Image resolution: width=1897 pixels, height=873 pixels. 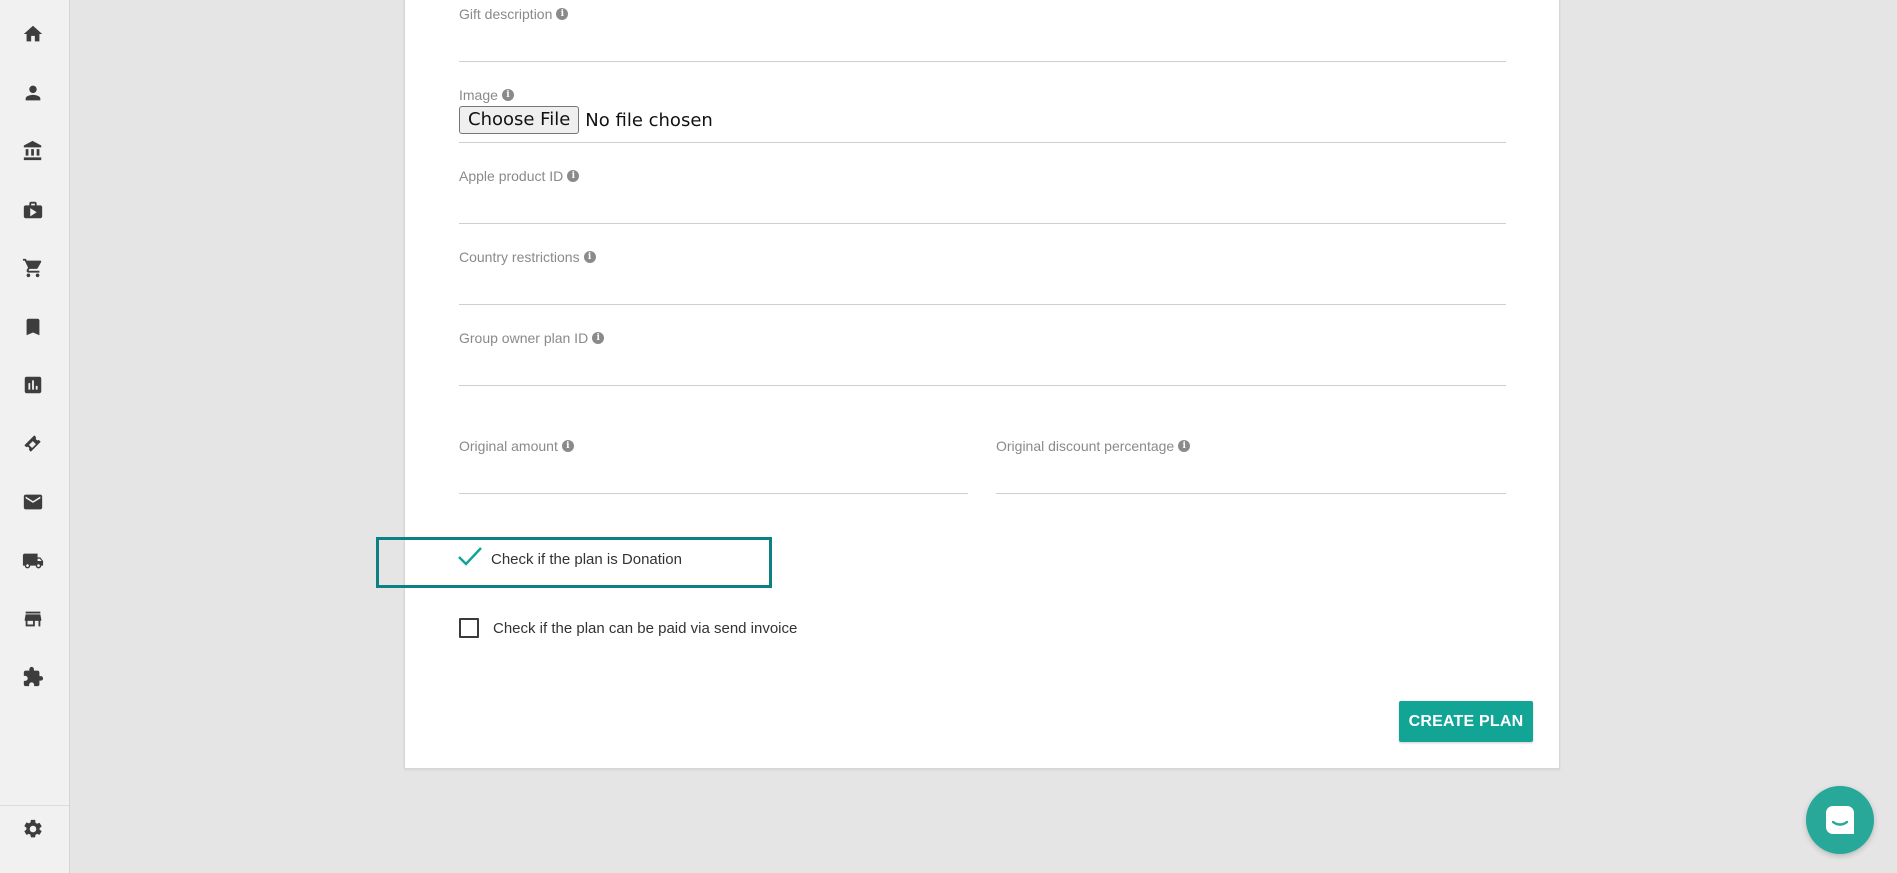 I want to click on file-status-text: No file chosen, so click(x=649, y=120).